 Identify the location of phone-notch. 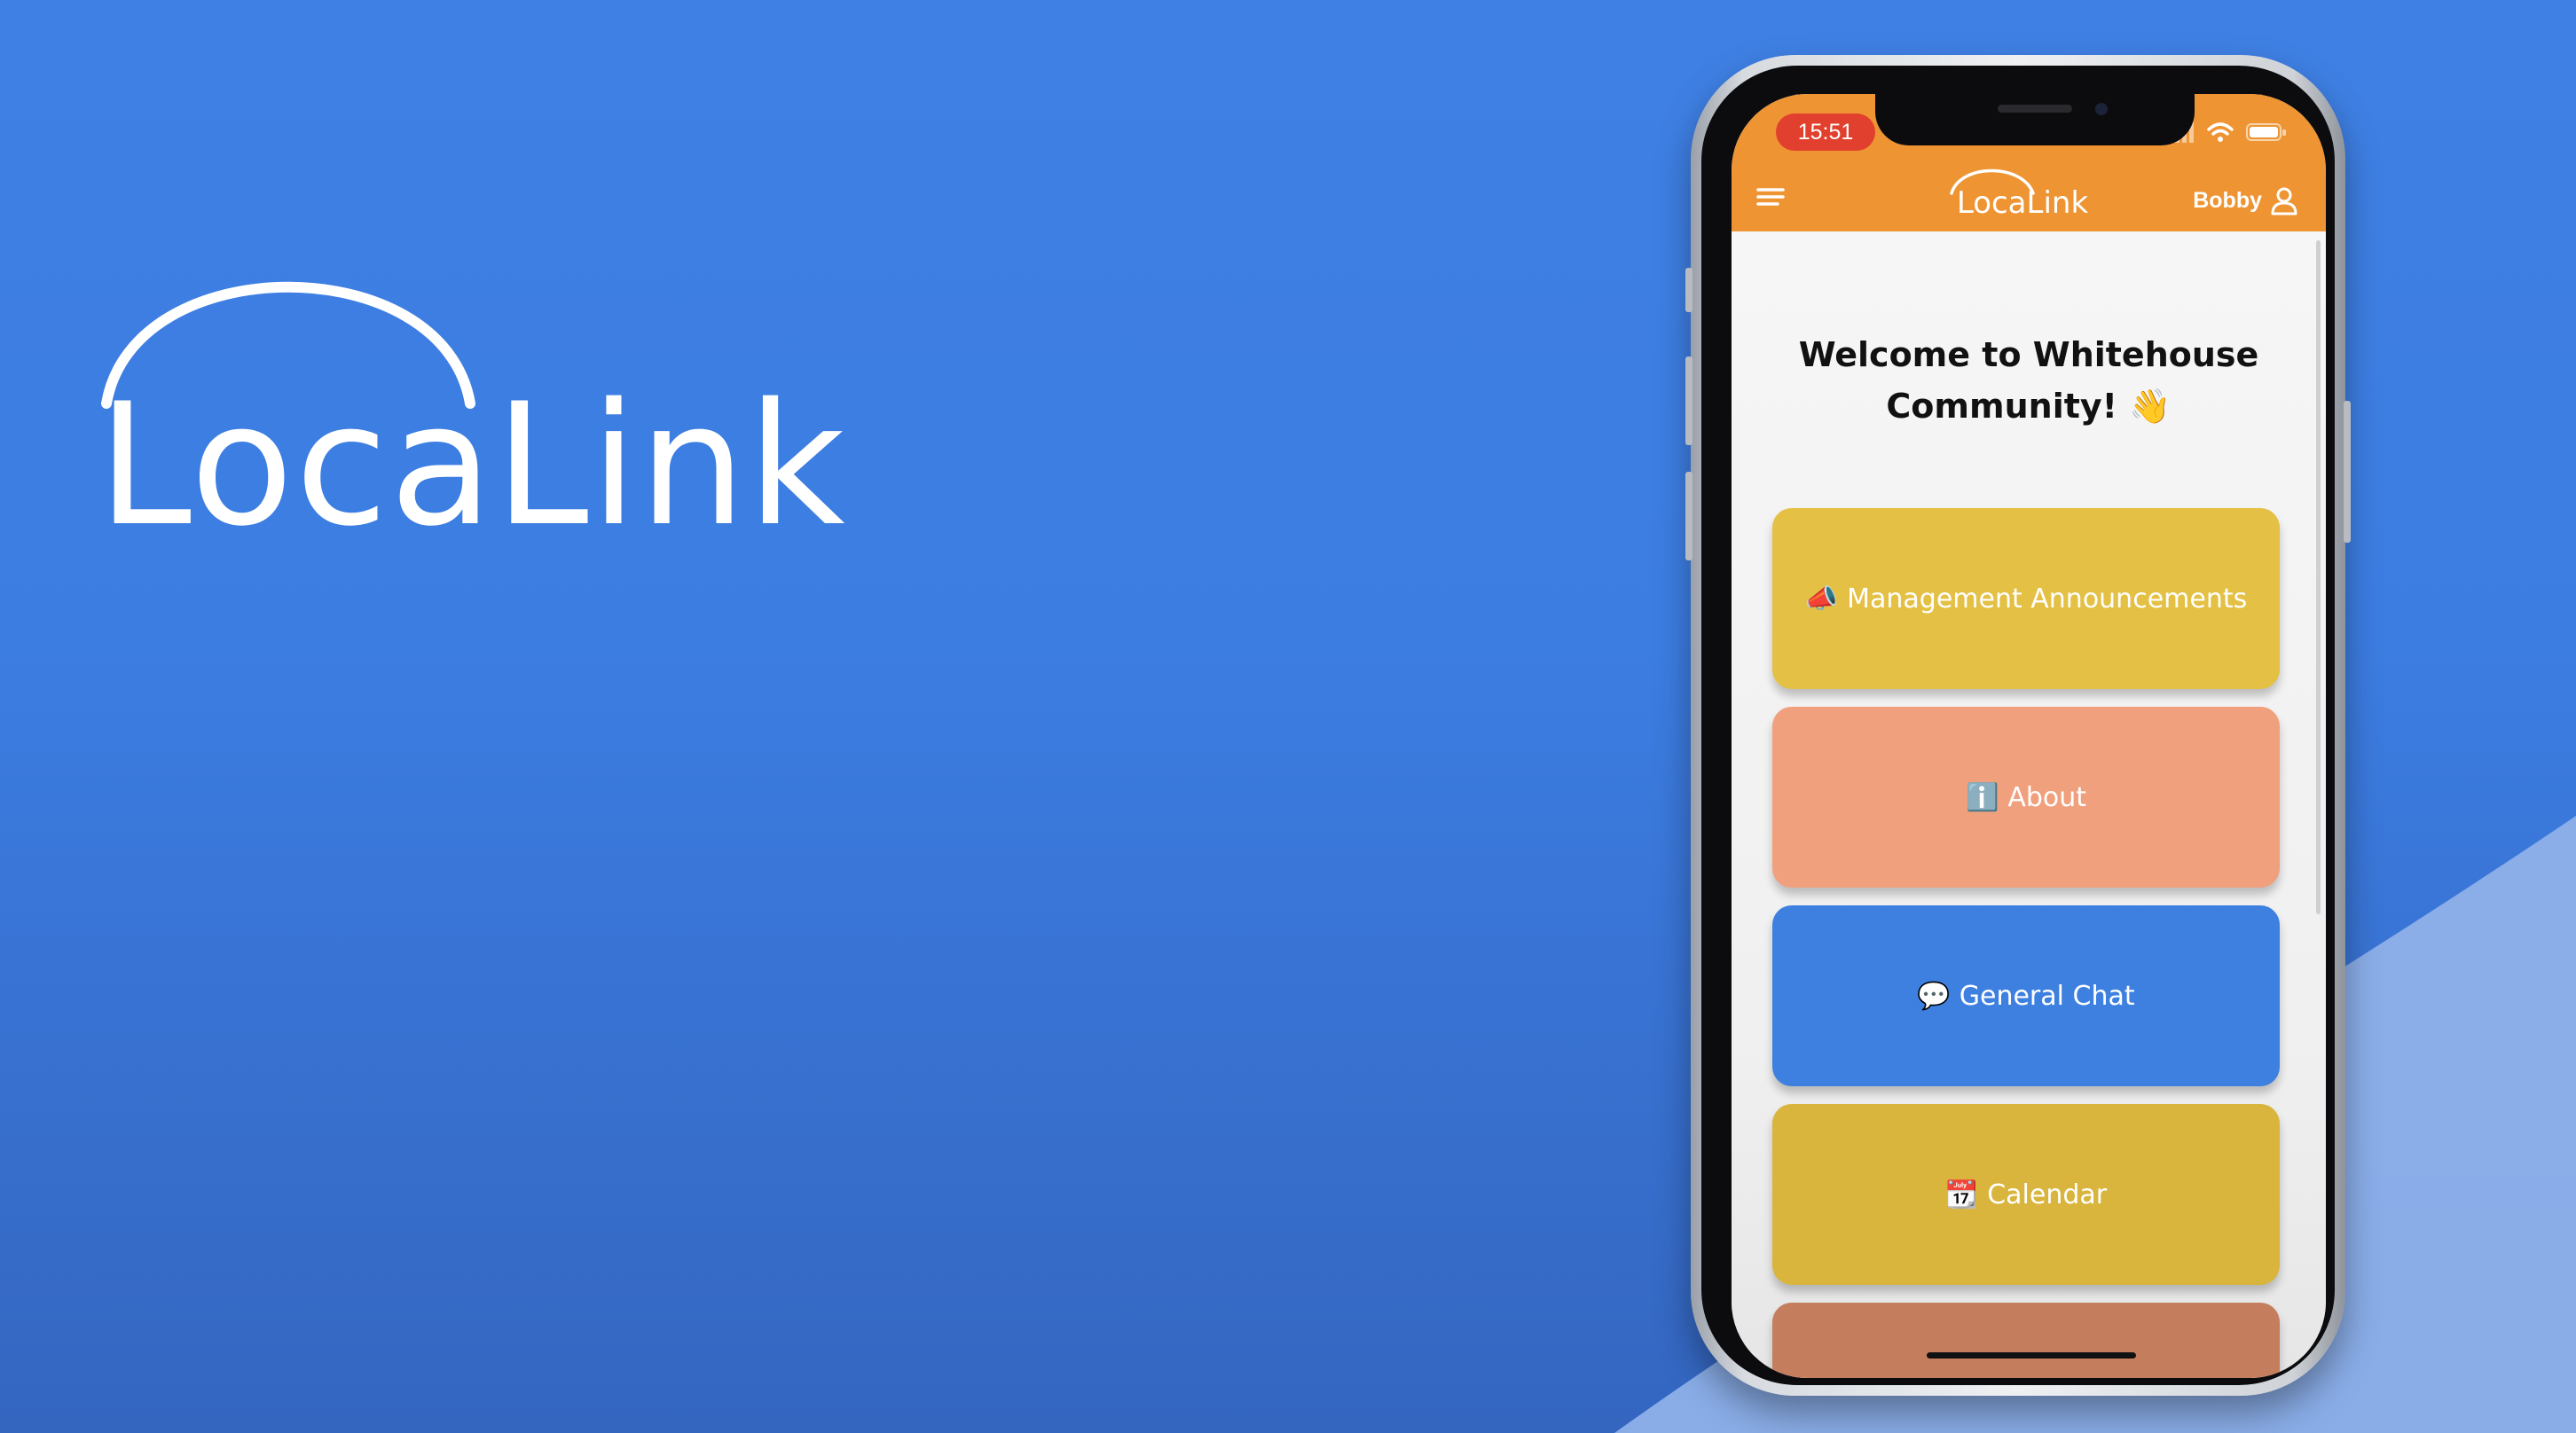
(2035, 119).